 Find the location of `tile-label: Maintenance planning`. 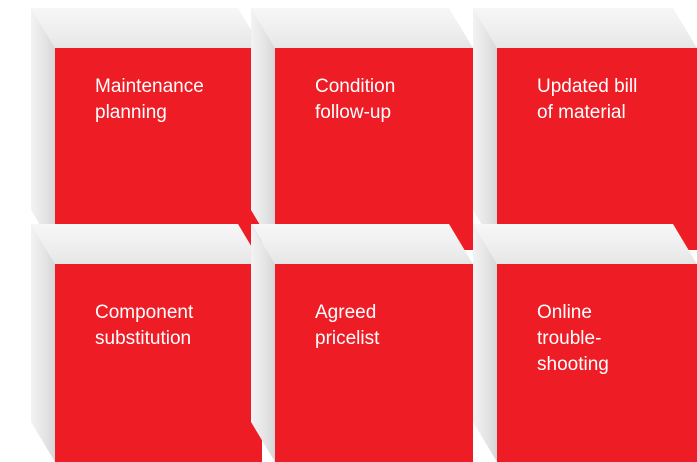

tile-label: Maintenance planning is located at coordinates (149, 99).